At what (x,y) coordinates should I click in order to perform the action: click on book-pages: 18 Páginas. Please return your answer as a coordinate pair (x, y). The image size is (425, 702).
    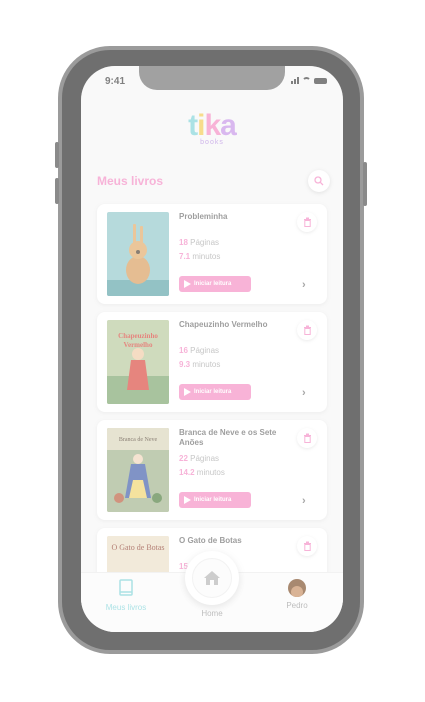
    Looking at the image, I should click on (199, 242).